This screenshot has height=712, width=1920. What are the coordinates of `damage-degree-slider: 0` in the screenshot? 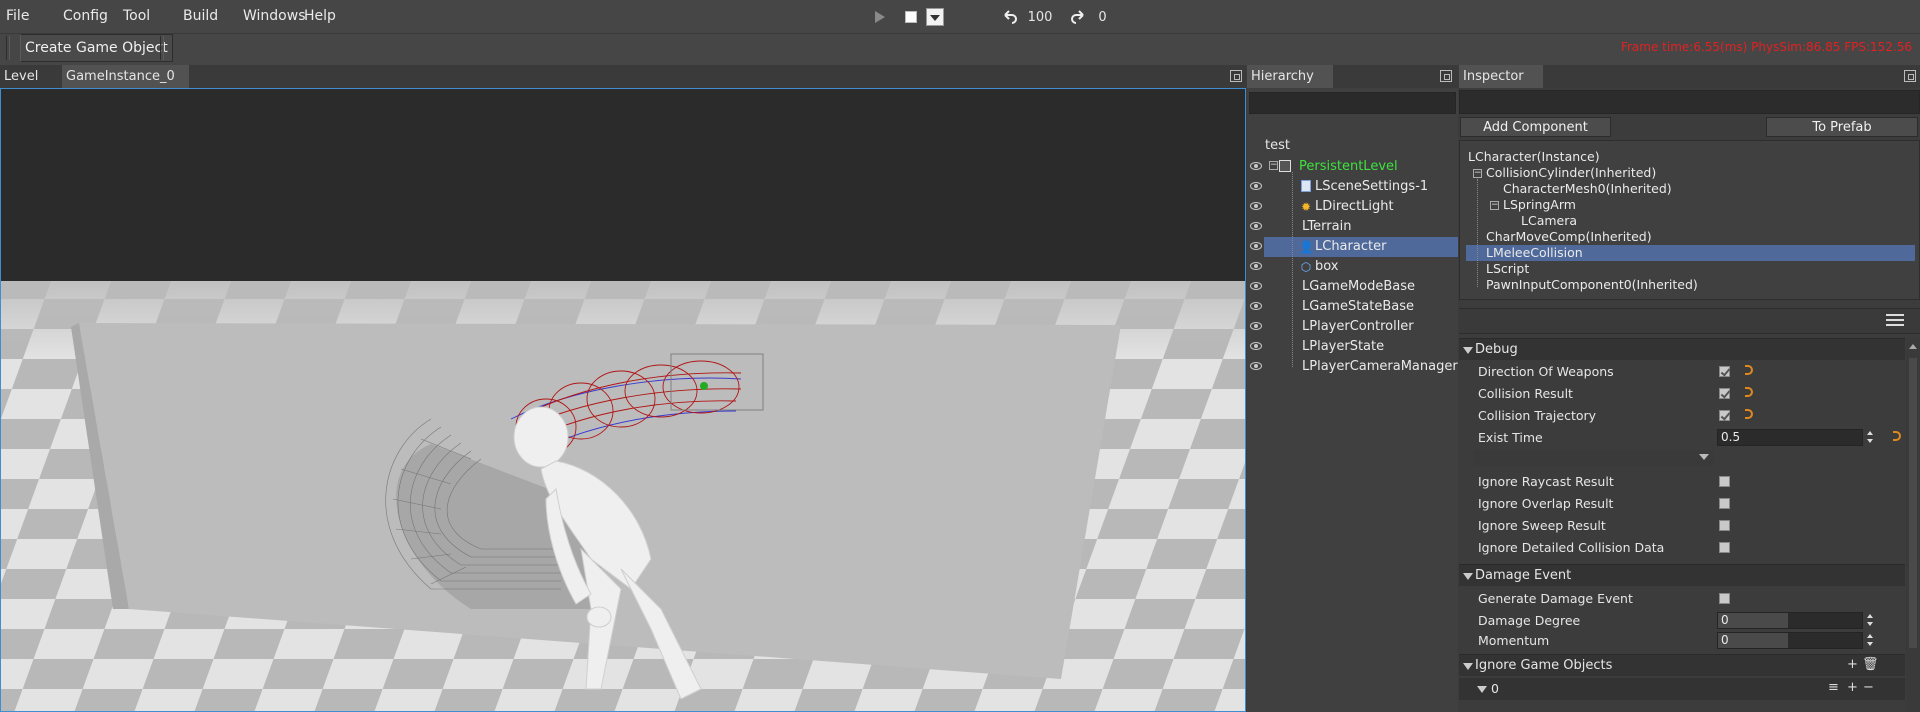 It's located at (1790, 620).